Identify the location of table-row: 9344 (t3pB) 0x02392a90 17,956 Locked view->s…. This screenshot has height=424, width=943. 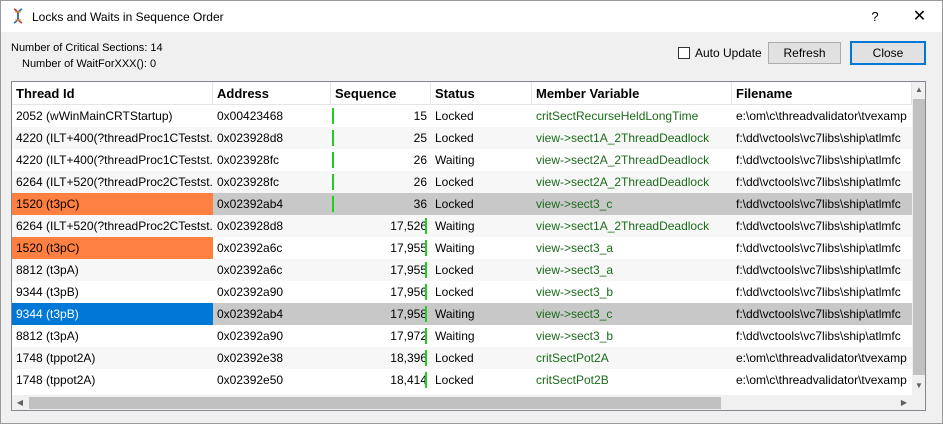
(462, 292).